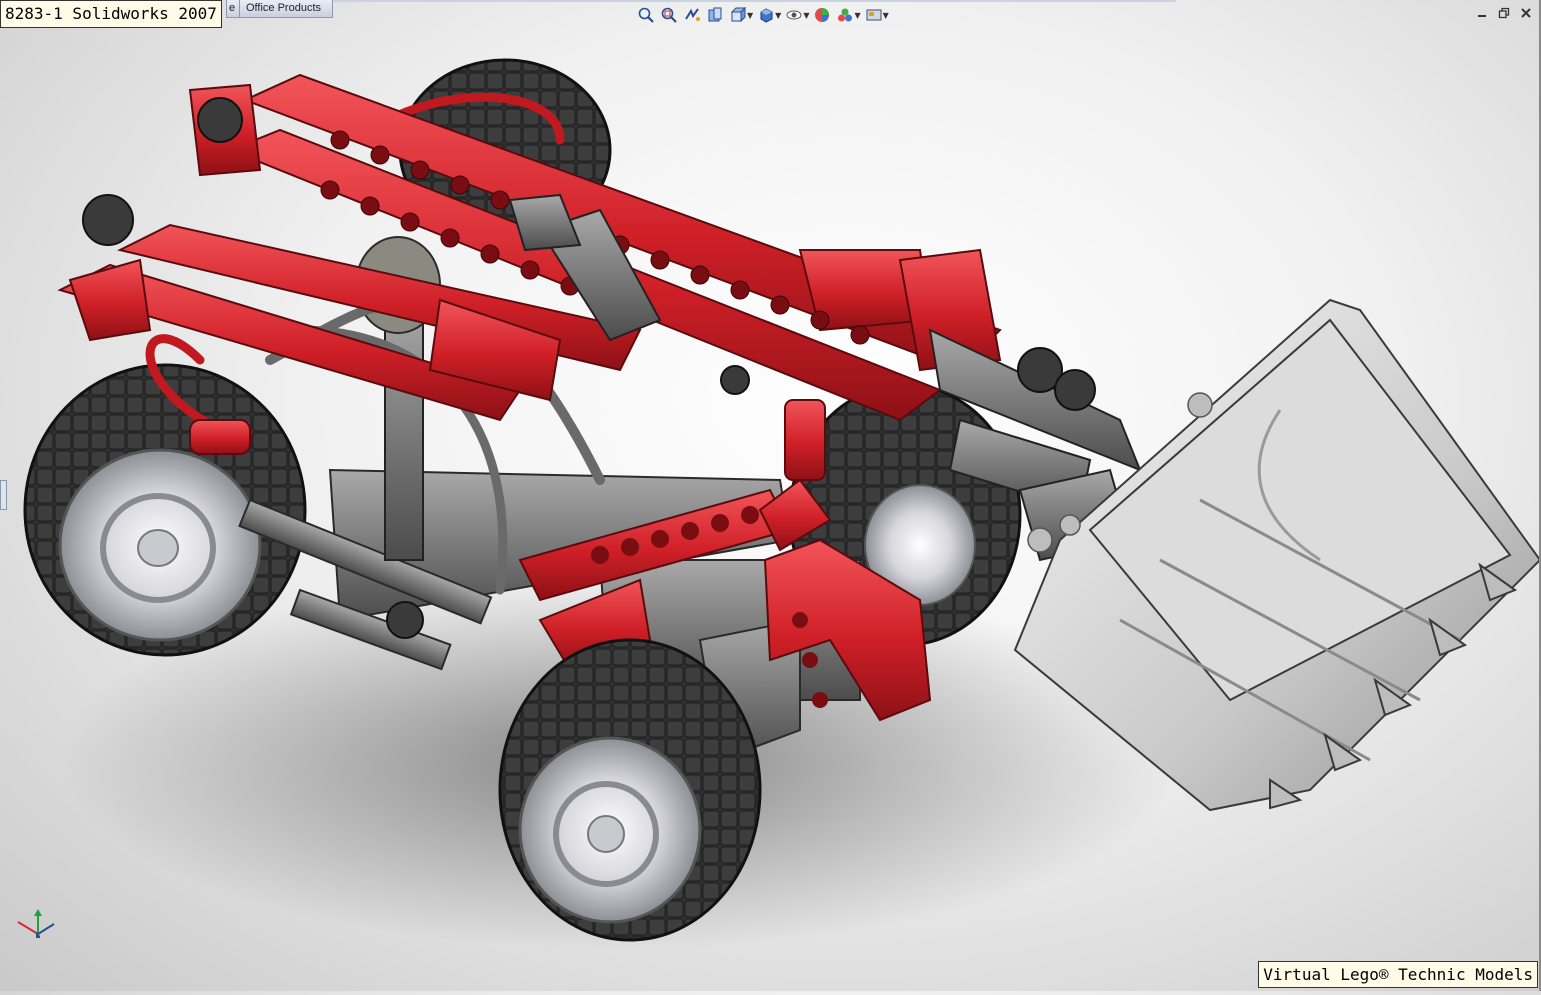 The height and width of the screenshot is (995, 1541). I want to click on display-style-icon, so click(766, 15).